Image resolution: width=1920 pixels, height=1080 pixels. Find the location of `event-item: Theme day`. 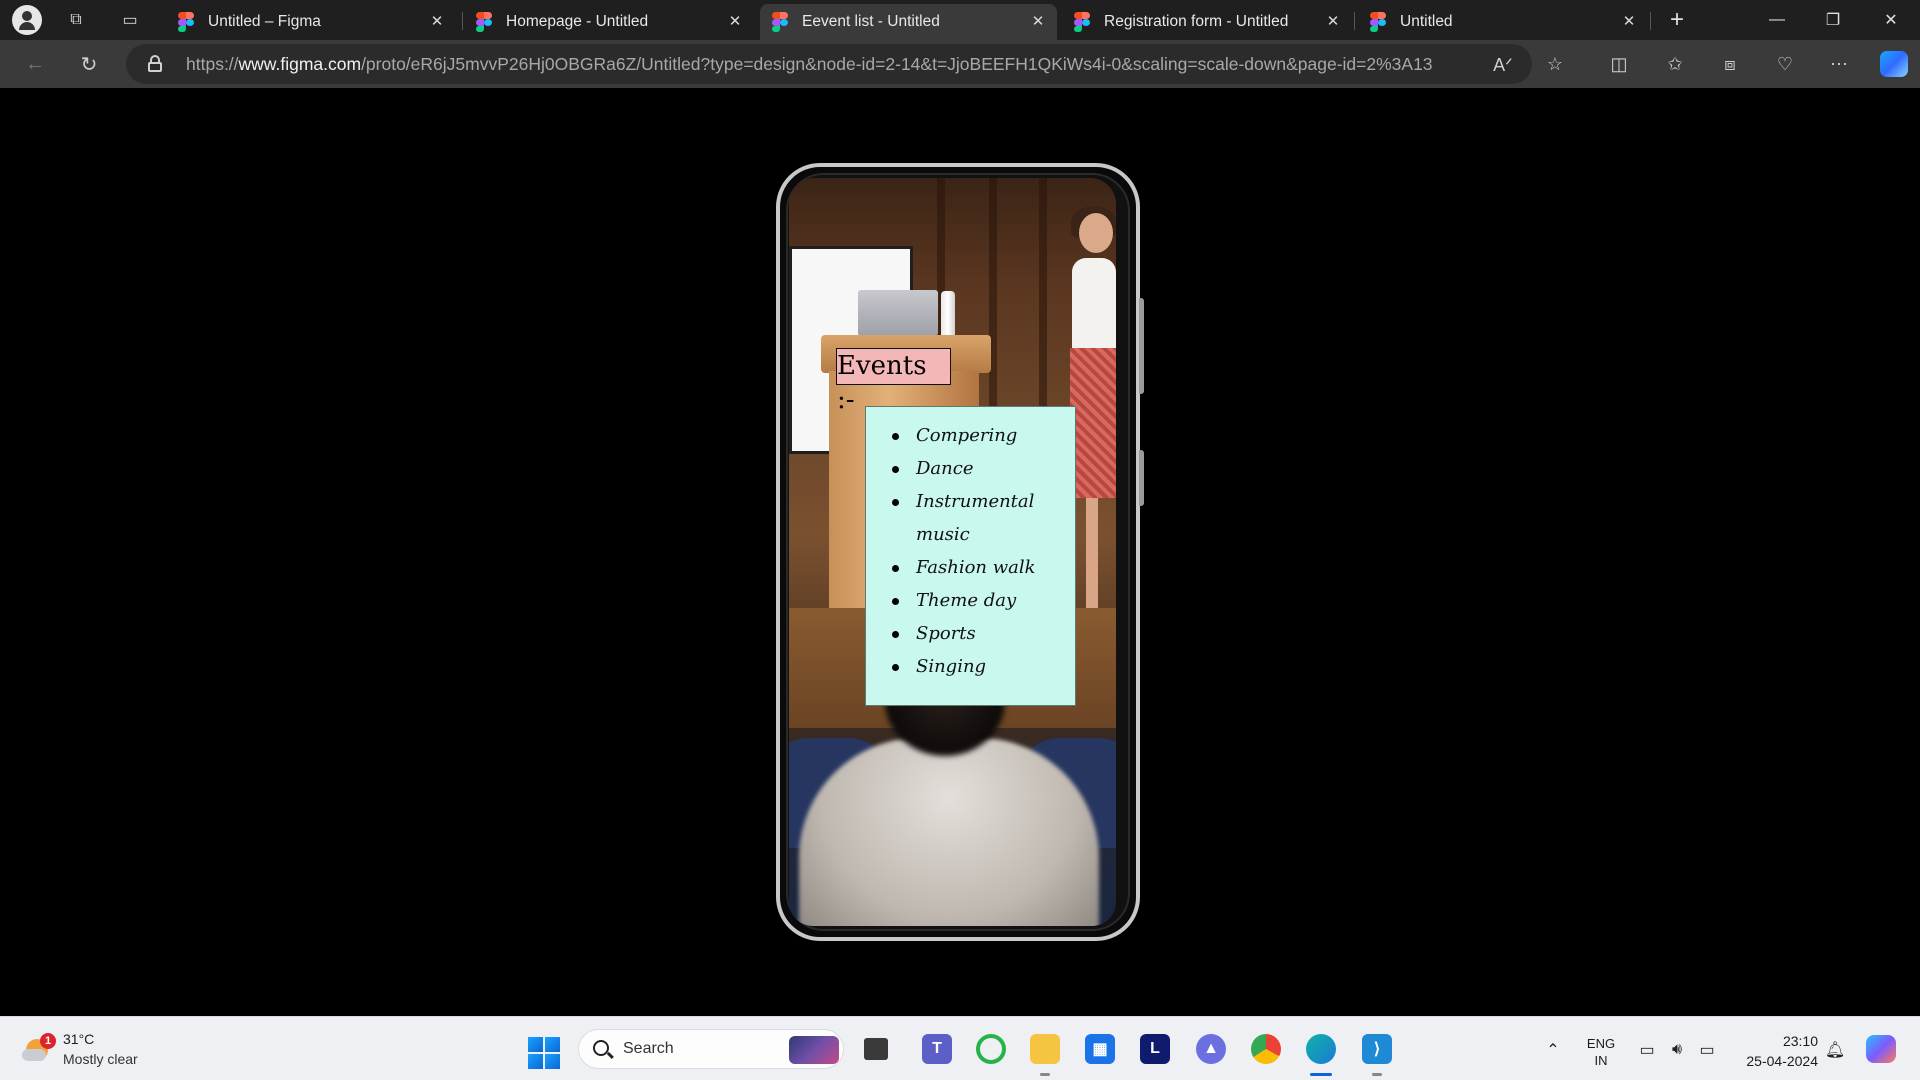

event-item: Theme day is located at coordinates (972, 600).